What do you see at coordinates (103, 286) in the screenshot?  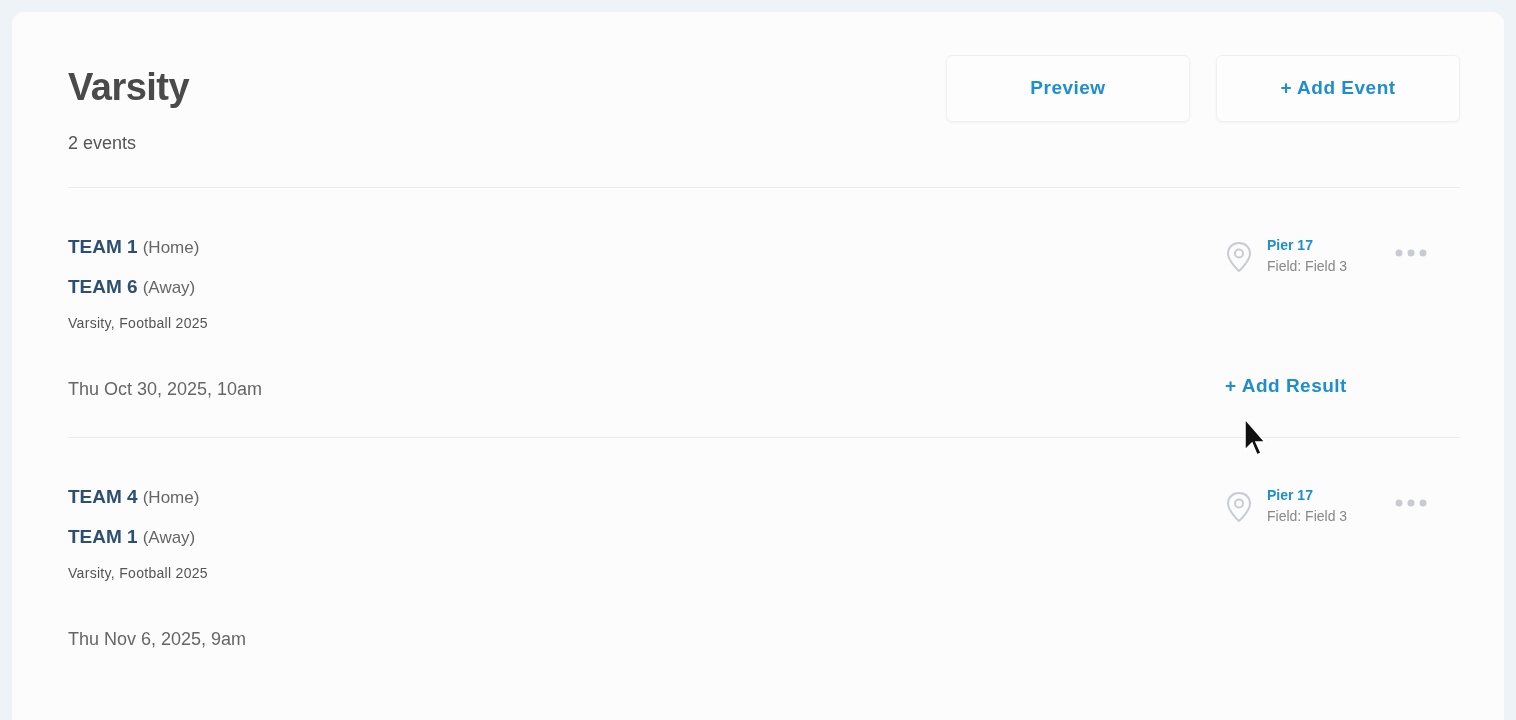 I see `team-name: TEAM 6` at bounding box center [103, 286].